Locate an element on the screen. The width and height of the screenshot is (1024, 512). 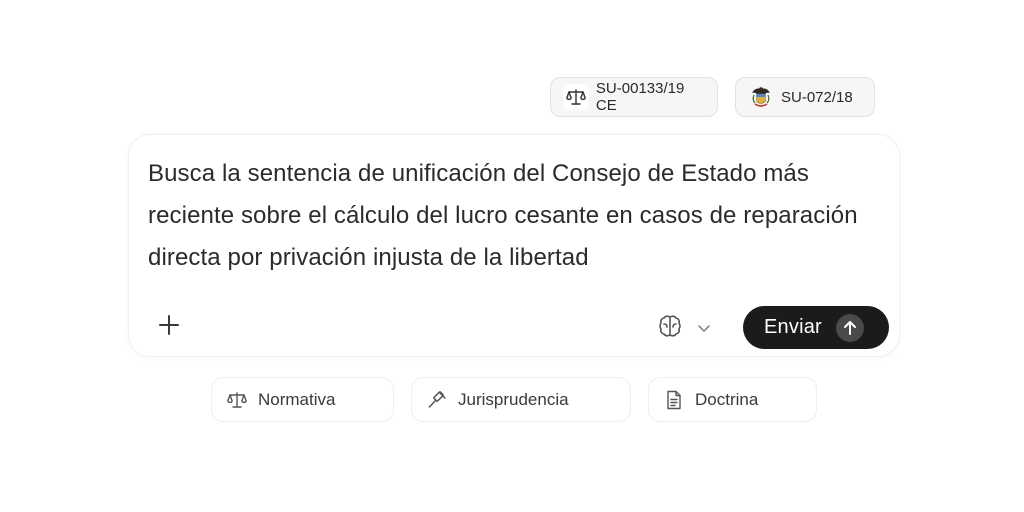
document-icon is located at coordinates (674, 400).